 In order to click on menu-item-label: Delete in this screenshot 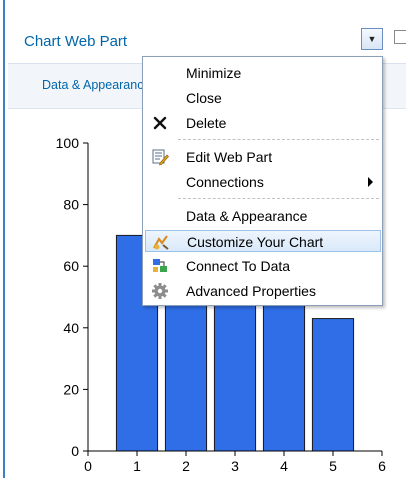, I will do `click(206, 123)`.